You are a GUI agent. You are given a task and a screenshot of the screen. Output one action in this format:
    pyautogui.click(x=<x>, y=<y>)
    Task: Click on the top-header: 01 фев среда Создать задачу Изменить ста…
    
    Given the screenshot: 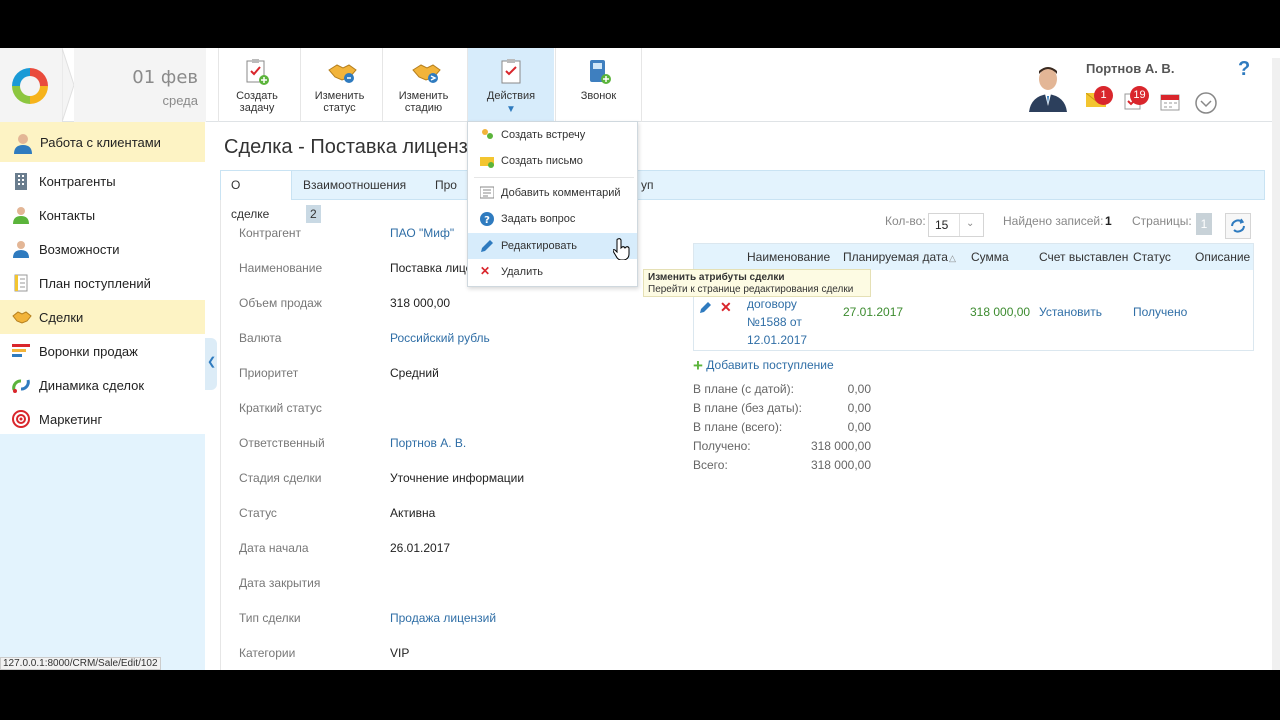 What is the action you would take?
    pyautogui.click(x=640, y=85)
    